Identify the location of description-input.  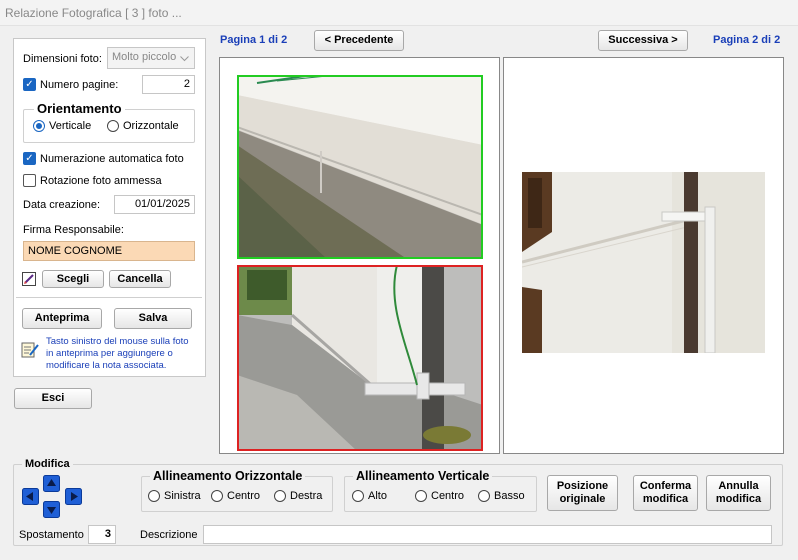
(487, 534).